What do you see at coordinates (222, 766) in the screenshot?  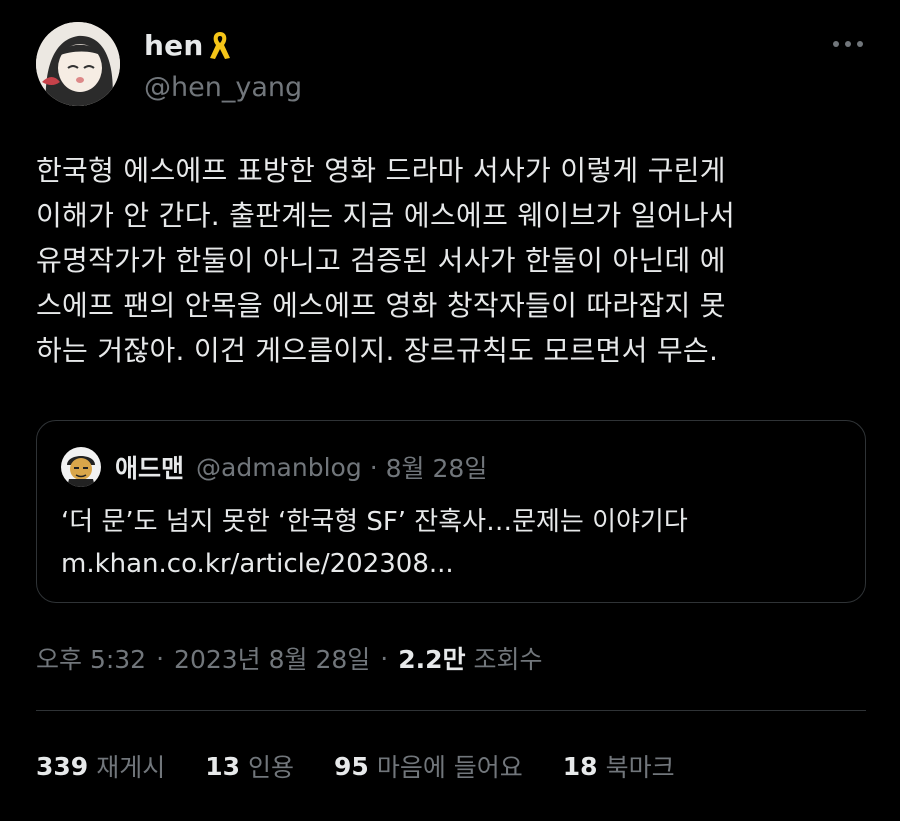 I see `quotes-count: 13` at bounding box center [222, 766].